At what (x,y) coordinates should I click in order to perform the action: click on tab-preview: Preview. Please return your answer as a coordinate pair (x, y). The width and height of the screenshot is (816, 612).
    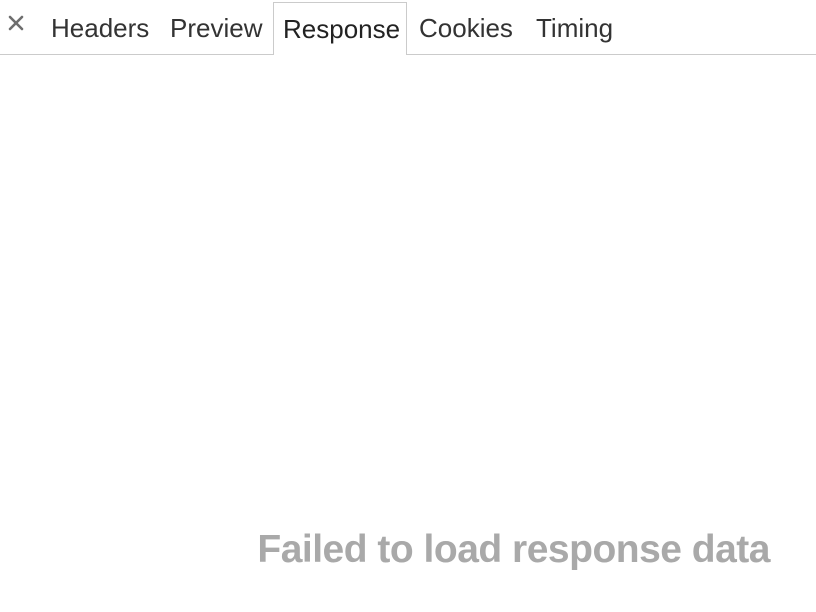
    Looking at the image, I should click on (216, 27).